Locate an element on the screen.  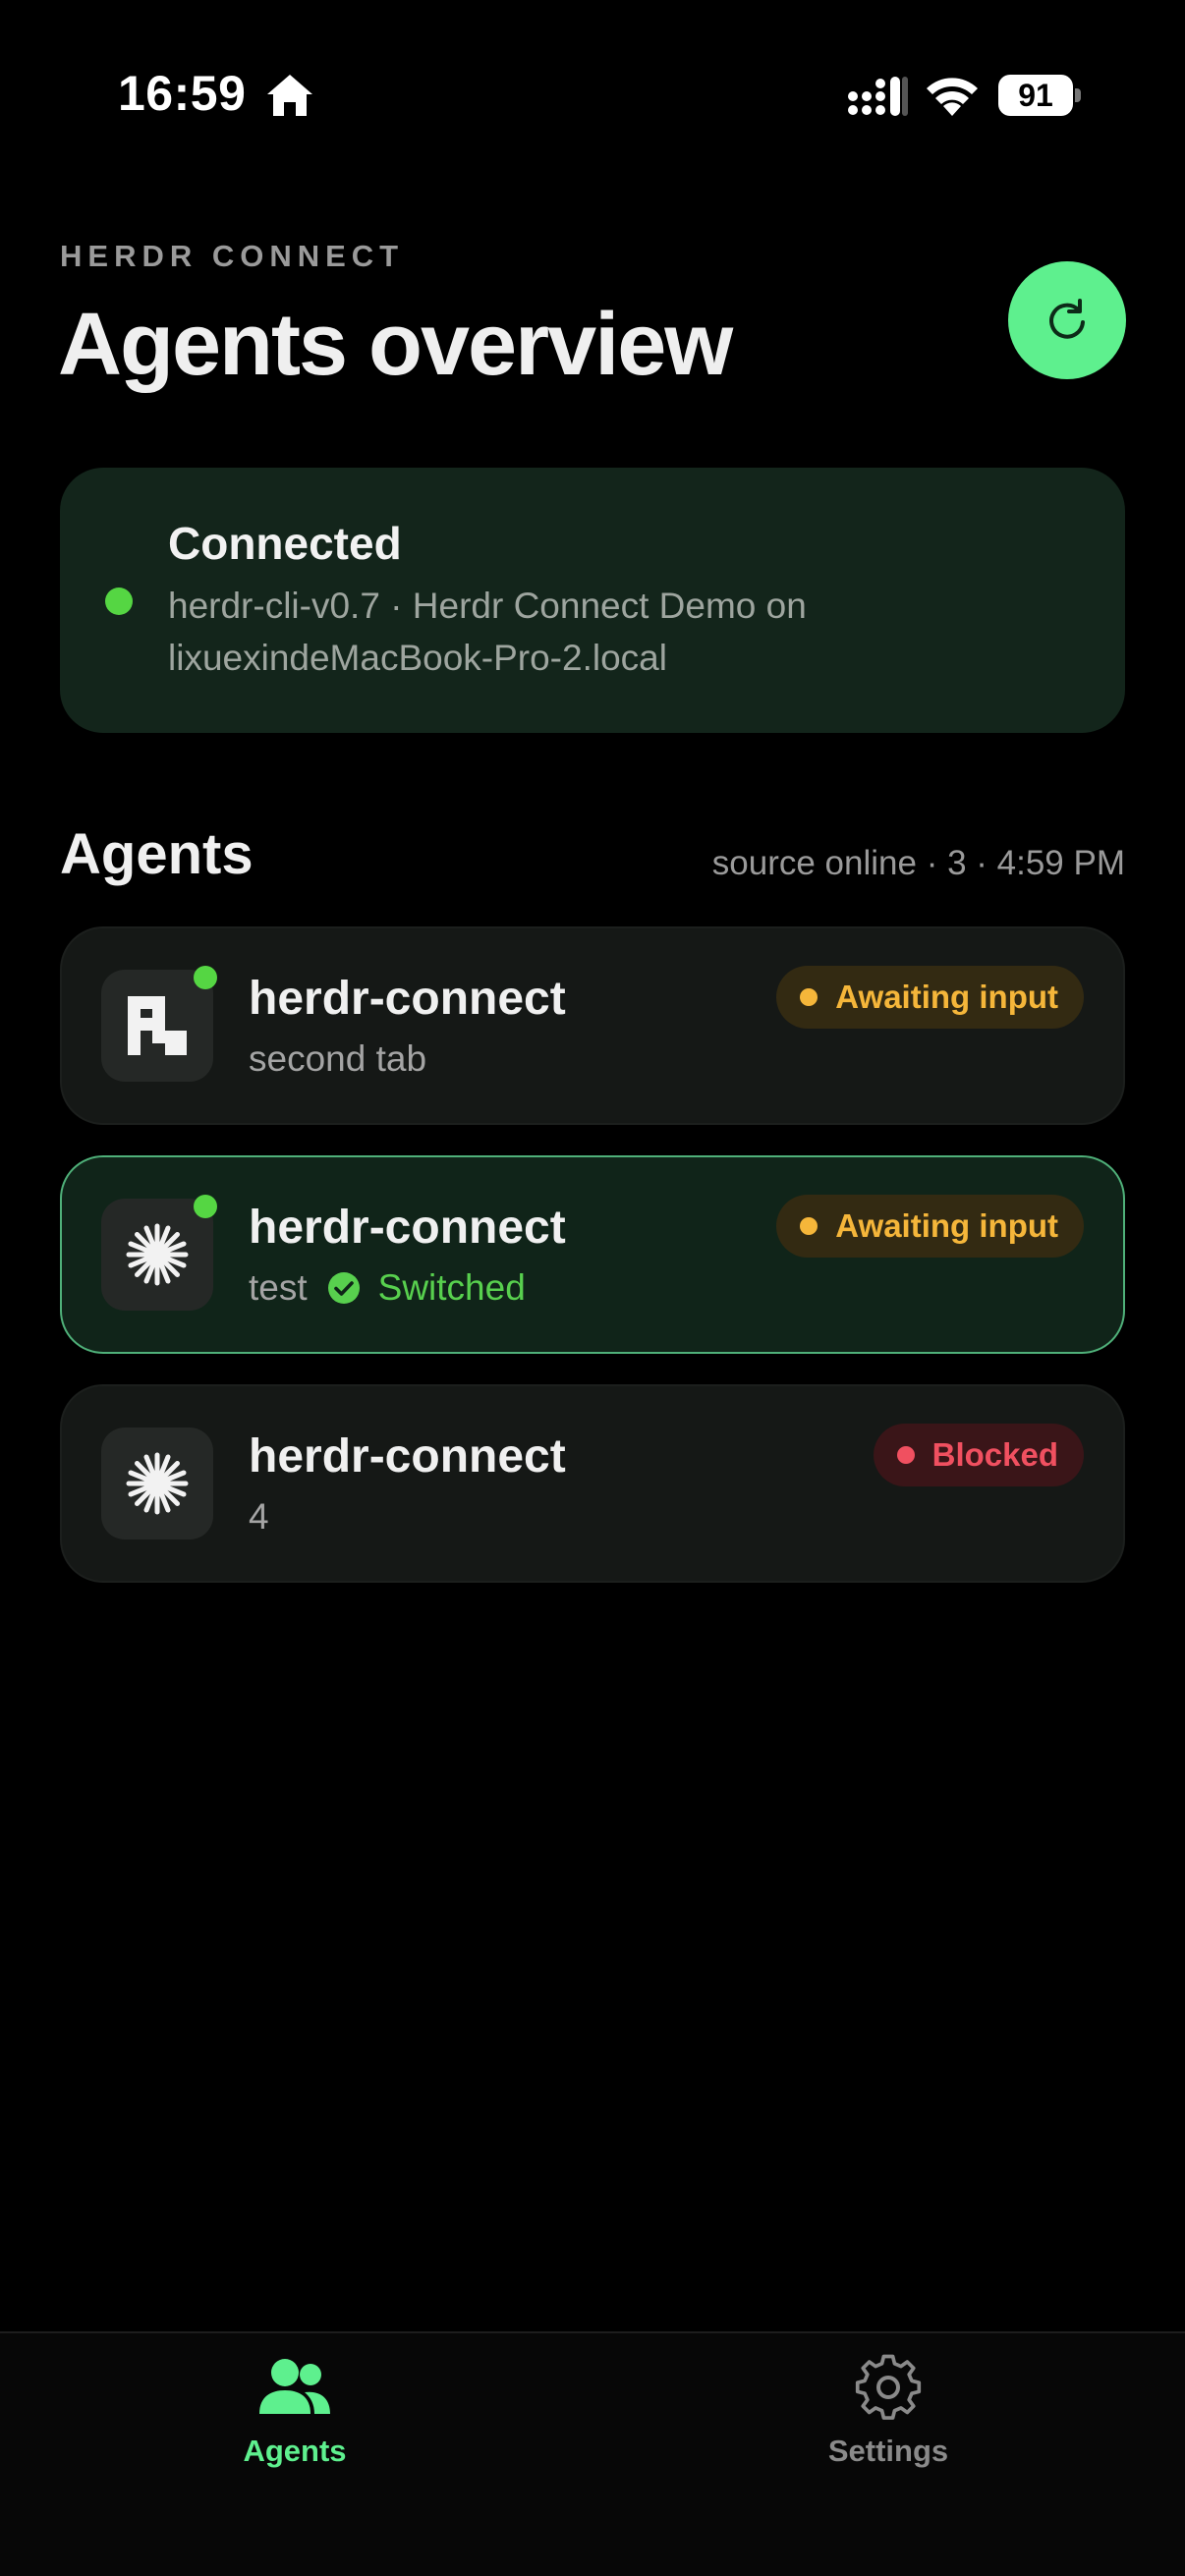
agent-subtitle-text: test is located at coordinates (279, 1287).